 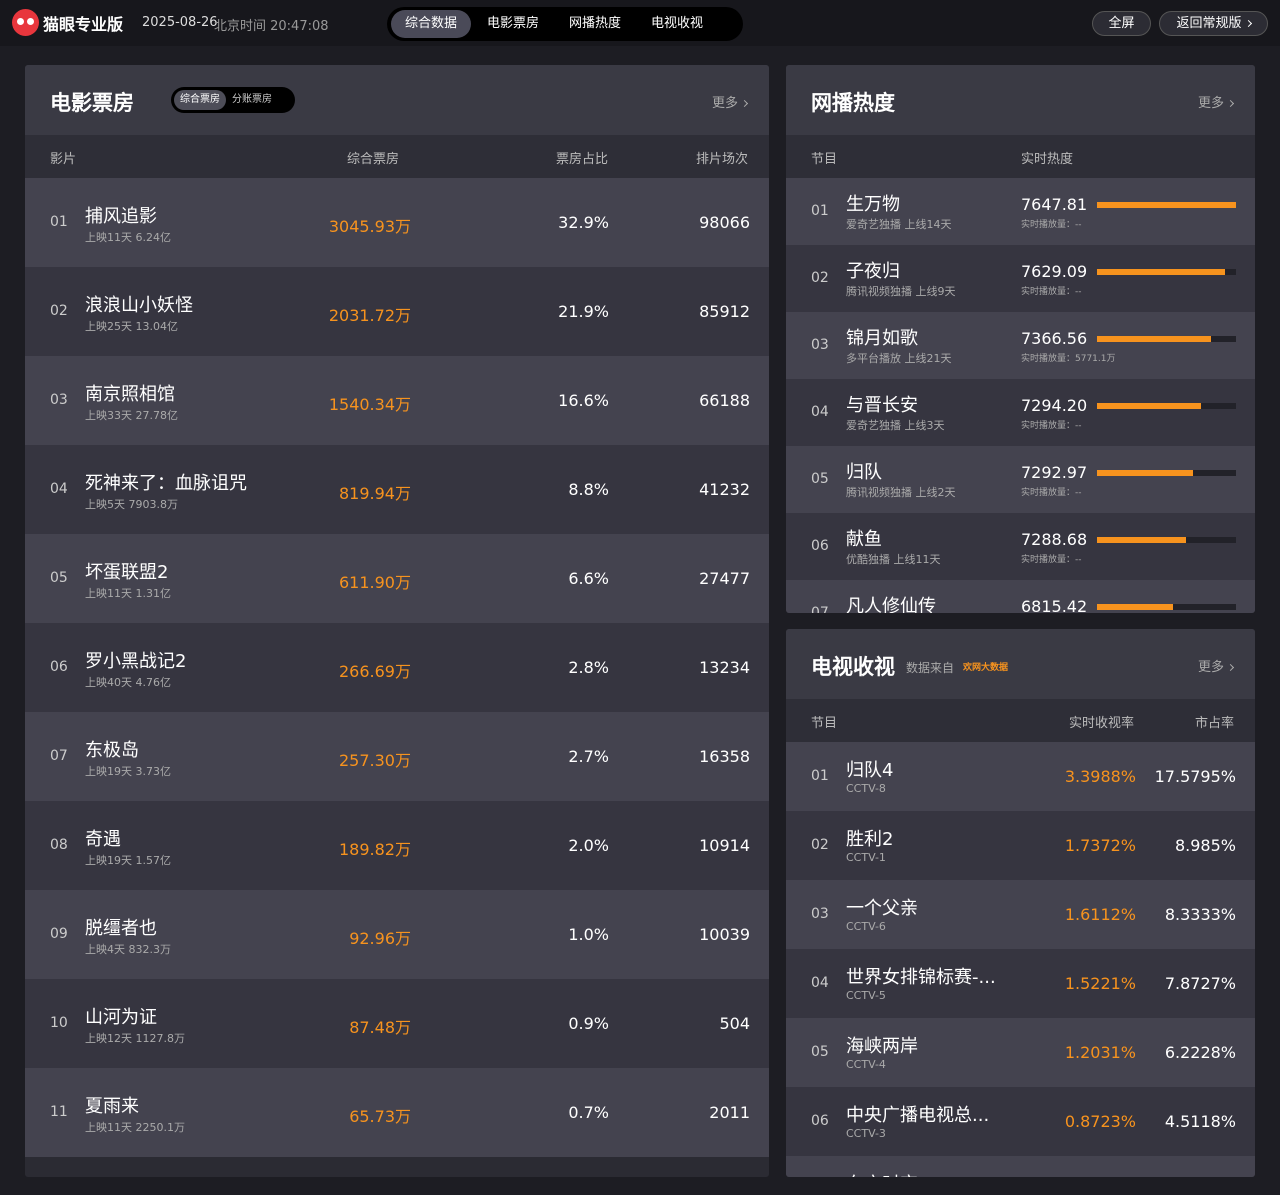 I want to click on movie-row: 04 死神来了：血脉诅咒 上映5天 7903.8万 819.94万 8.8% 41232, so click(x=397, y=489).